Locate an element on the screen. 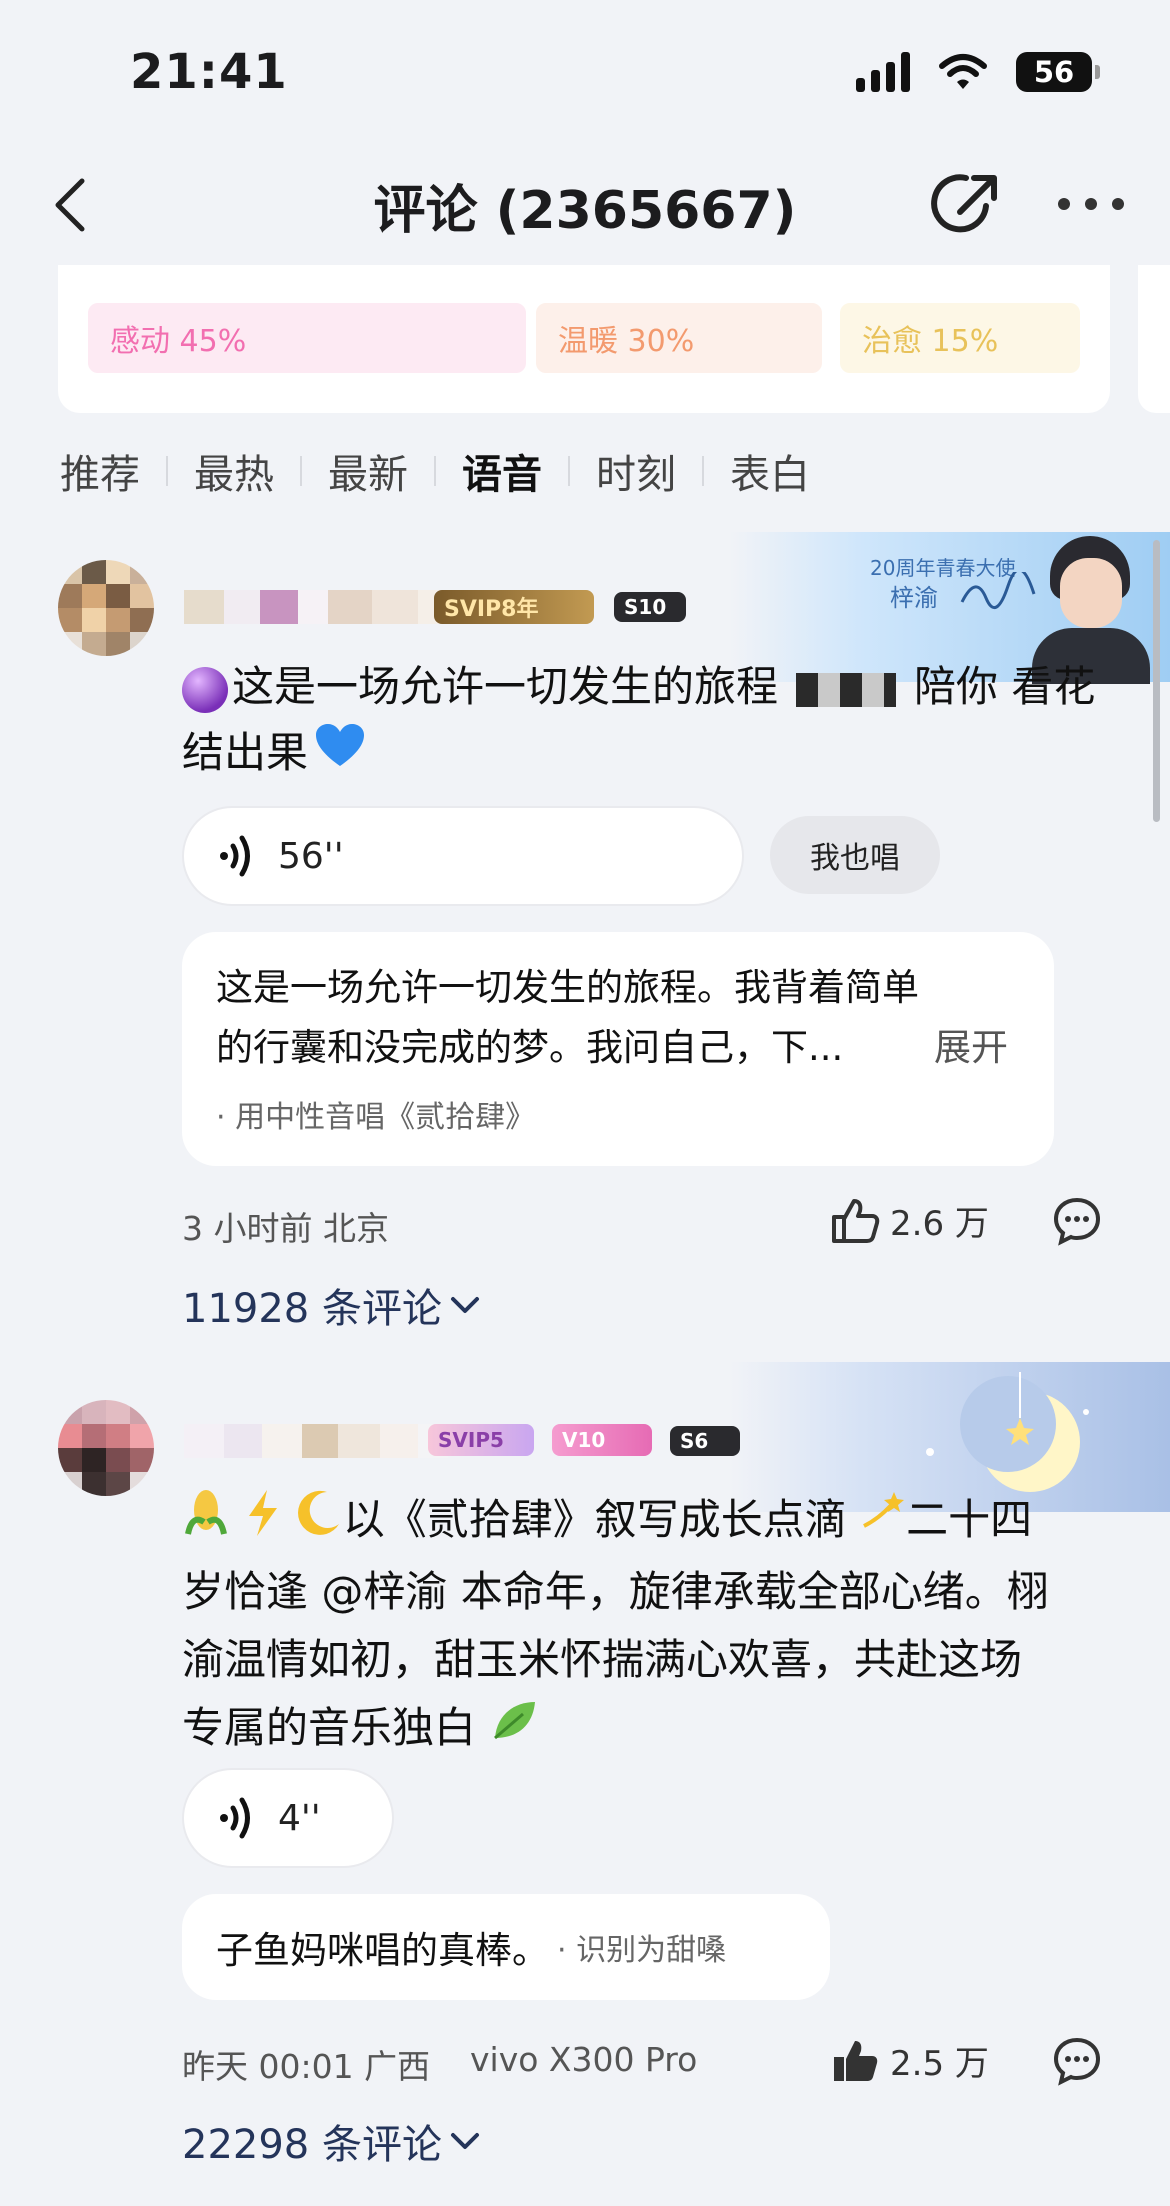  expand-replies-link: 22298 条评论 is located at coordinates (331, 2141).